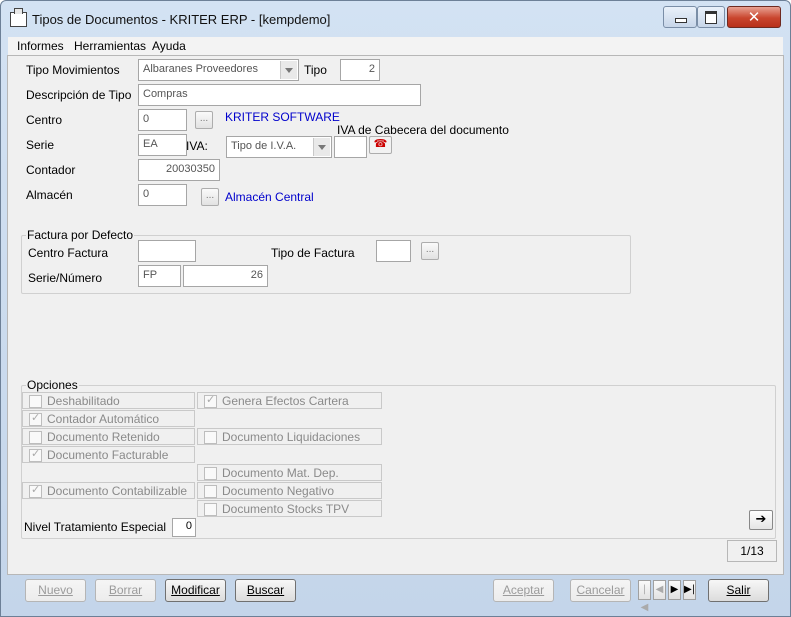 This screenshot has height=617, width=791. What do you see at coordinates (279, 95) in the screenshot?
I see `descripcion-field: Compras` at bounding box center [279, 95].